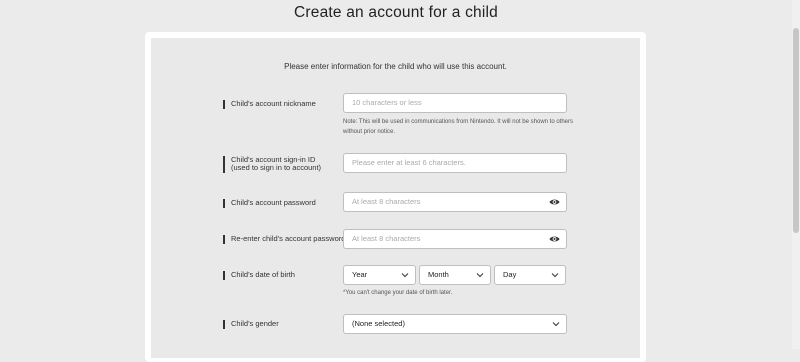 The image size is (800, 362). Describe the element at coordinates (455, 239) in the screenshot. I see `password-confirm-input: At least 8 characters` at that location.